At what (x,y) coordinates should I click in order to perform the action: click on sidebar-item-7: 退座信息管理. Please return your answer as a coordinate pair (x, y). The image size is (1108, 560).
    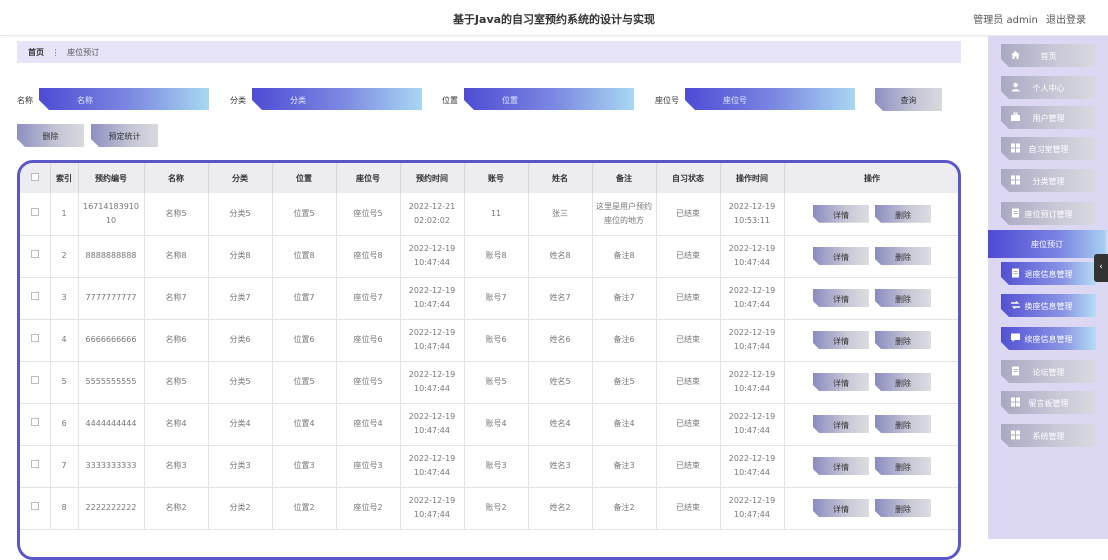
    Looking at the image, I should click on (1048, 273).